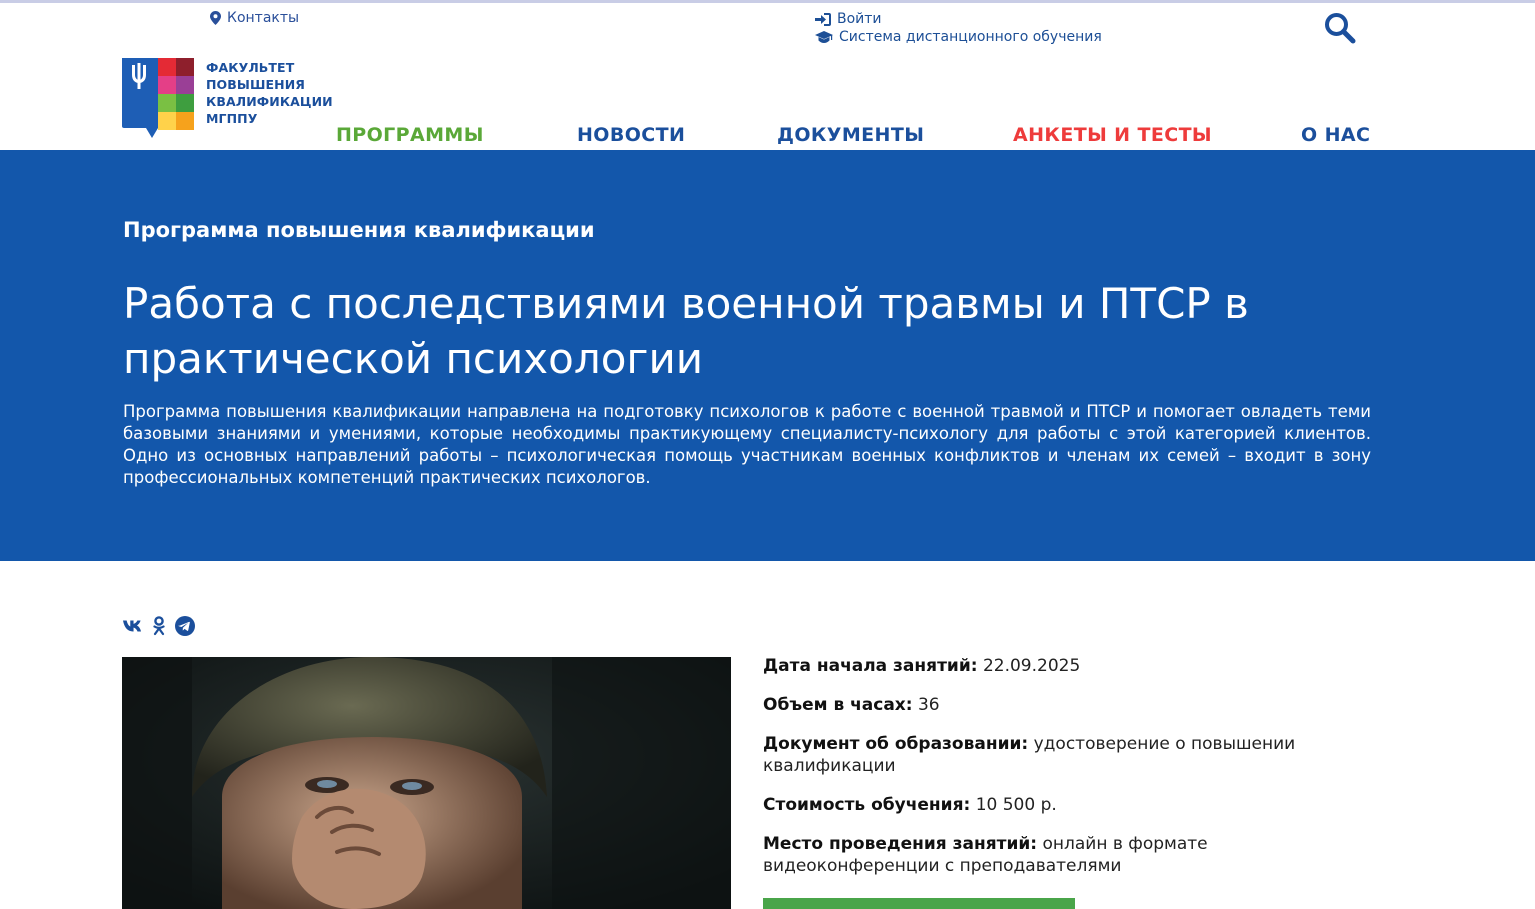  What do you see at coordinates (1016, 805) in the screenshot?
I see `detail-value: 10 500 р.` at bounding box center [1016, 805].